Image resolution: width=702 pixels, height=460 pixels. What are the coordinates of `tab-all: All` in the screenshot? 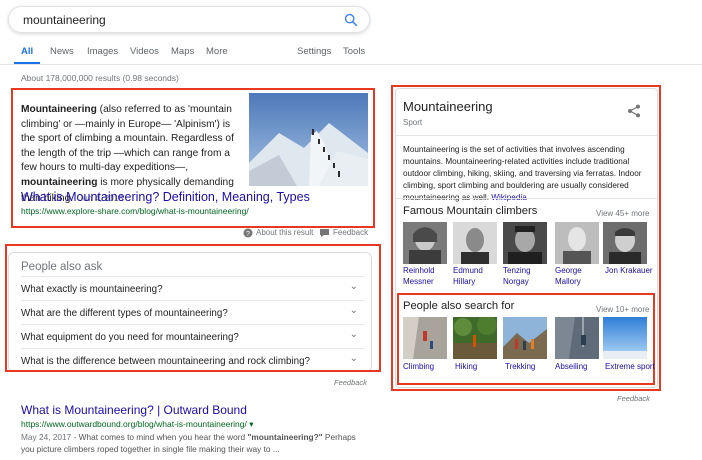 It's located at (27, 51).